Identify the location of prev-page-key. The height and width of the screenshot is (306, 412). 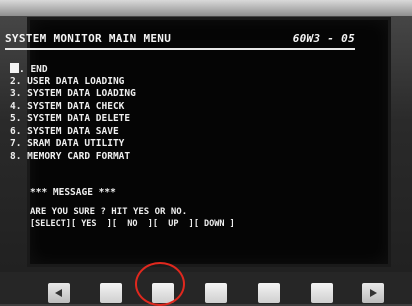
(59, 293).